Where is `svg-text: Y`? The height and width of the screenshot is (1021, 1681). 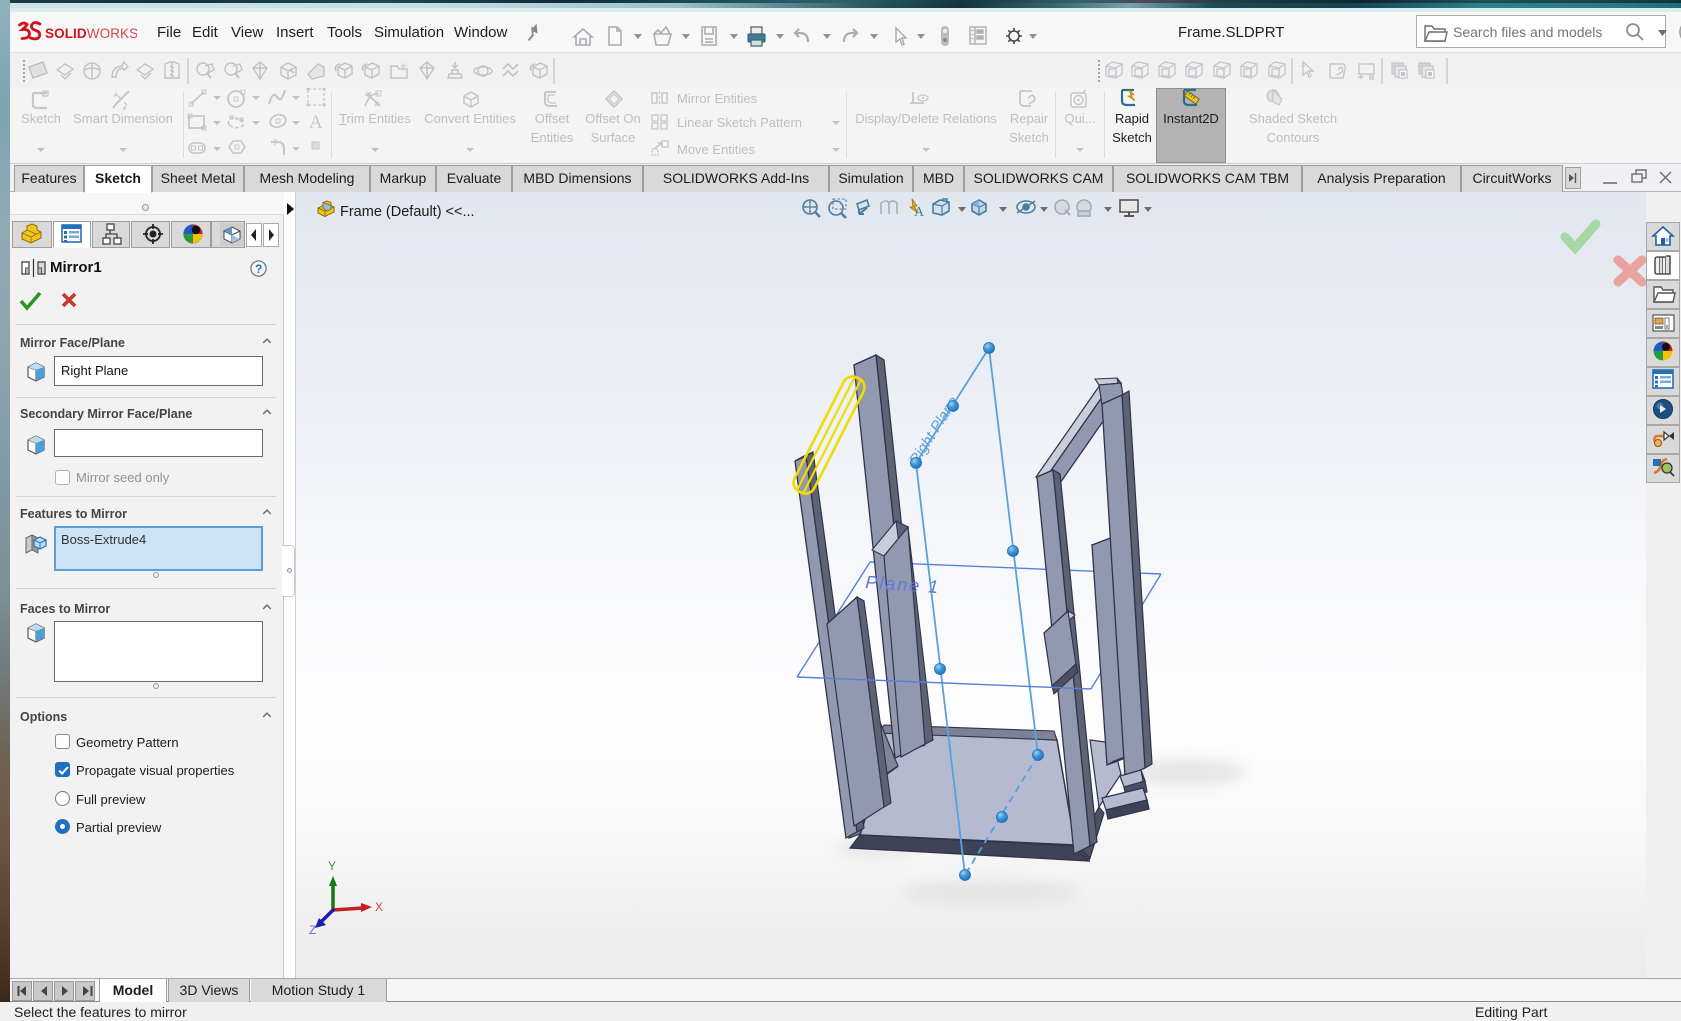
svg-text: Y is located at coordinates (332, 866).